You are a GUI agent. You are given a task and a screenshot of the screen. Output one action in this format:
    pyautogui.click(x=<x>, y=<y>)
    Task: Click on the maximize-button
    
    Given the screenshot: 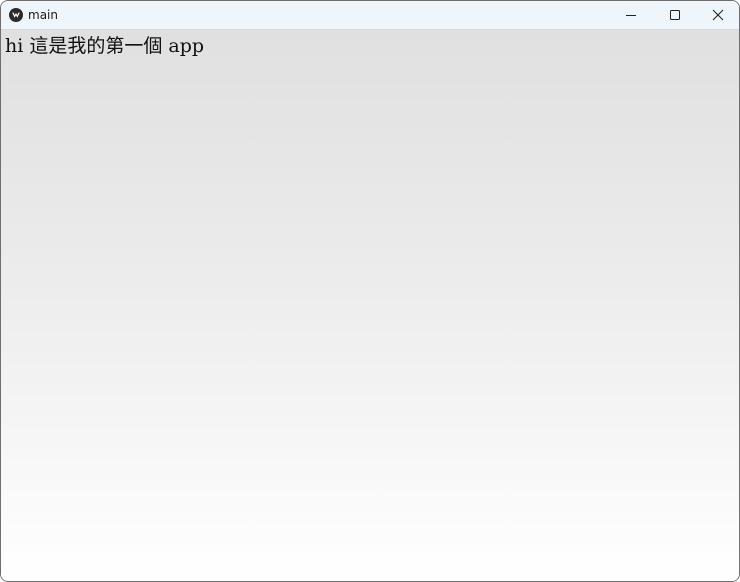 What is the action you would take?
    pyautogui.click(x=675, y=15)
    